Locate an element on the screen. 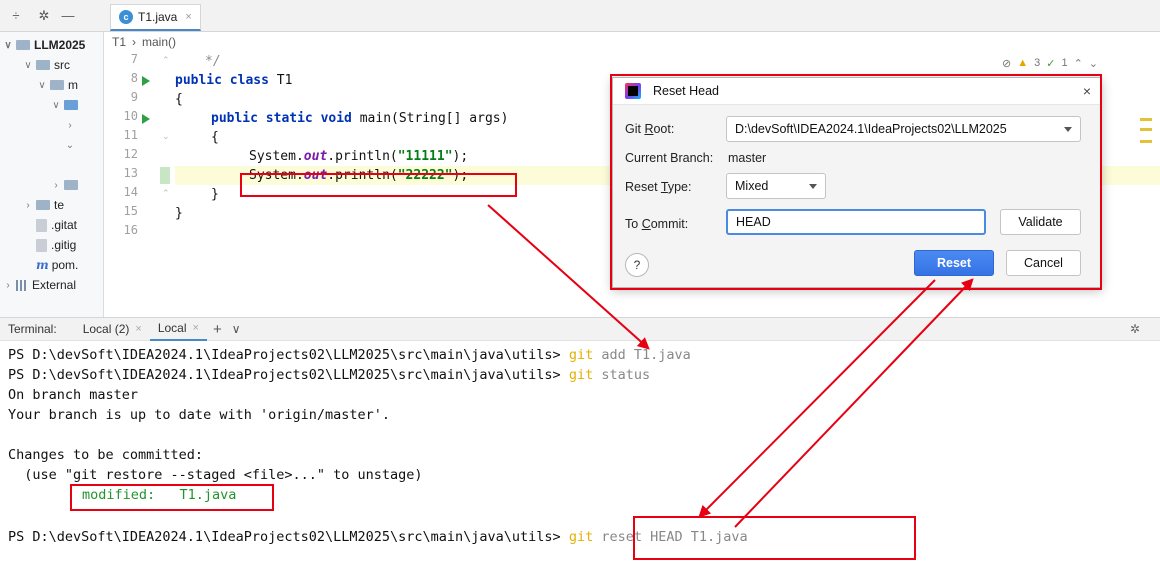 The width and height of the screenshot is (1160, 582). cancel-button: Cancel is located at coordinates (1043, 263).